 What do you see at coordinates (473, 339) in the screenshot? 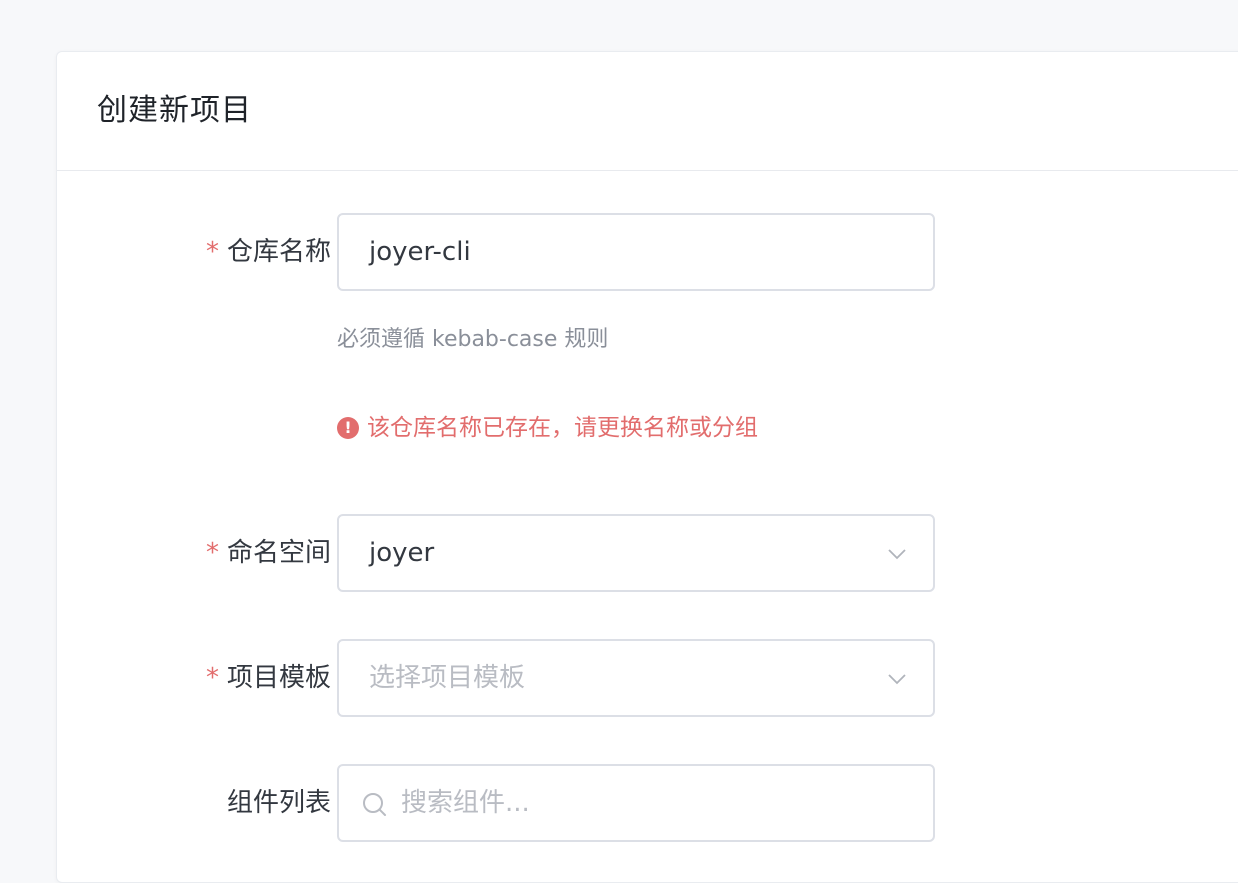
I see `repo-name-help: 必须遵循 kebab-case 规则` at bounding box center [473, 339].